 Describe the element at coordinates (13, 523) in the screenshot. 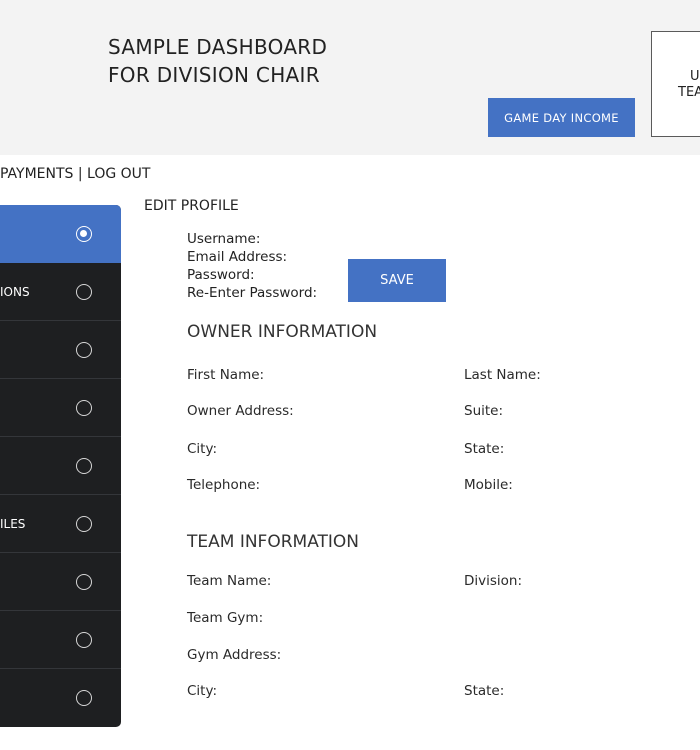

I see `sidebar-item-label: ILES` at that location.